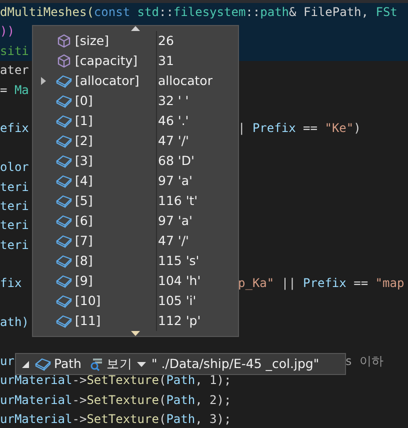 Image resolution: width=408 pixels, height=428 pixels. Describe the element at coordinates (213, 400) in the screenshot. I see `code-token: , 2);` at that location.